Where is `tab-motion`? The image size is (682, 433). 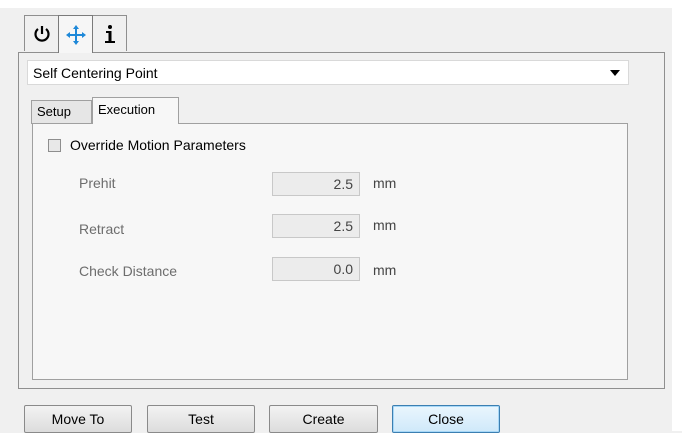
tab-motion is located at coordinates (75, 34).